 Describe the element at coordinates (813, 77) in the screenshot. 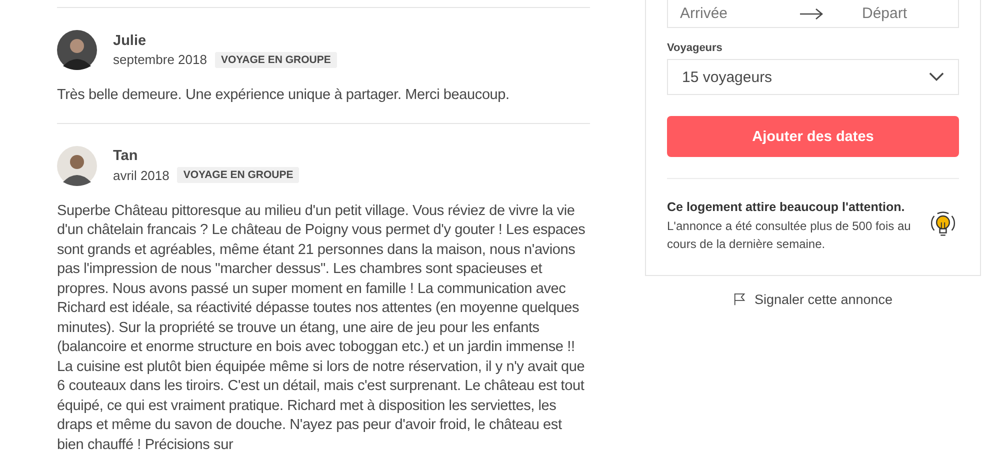

I see `guests-select: 15 voyageurs` at that location.